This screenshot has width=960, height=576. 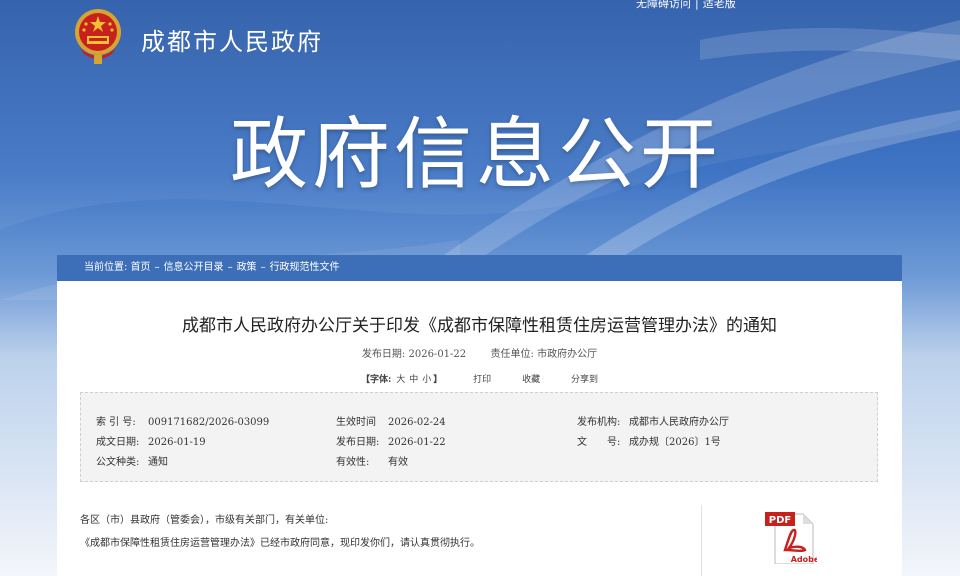 I want to click on share-button: 分享到, so click(x=584, y=380).